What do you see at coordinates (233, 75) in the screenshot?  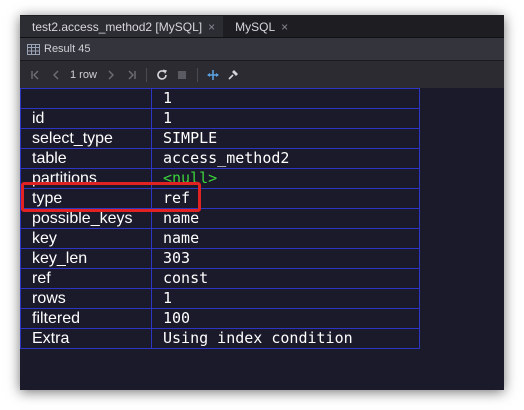 I see `pin-icon` at bounding box center [233, 75].